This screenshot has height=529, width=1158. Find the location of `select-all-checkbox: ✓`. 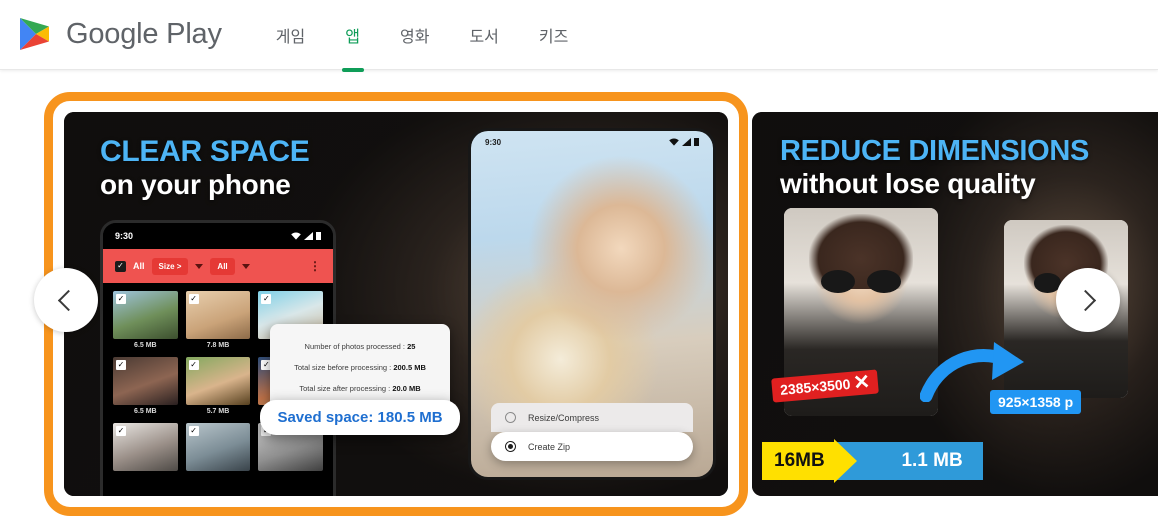

select-all-checkbox: ✓ is located at coordinates (120, 266).